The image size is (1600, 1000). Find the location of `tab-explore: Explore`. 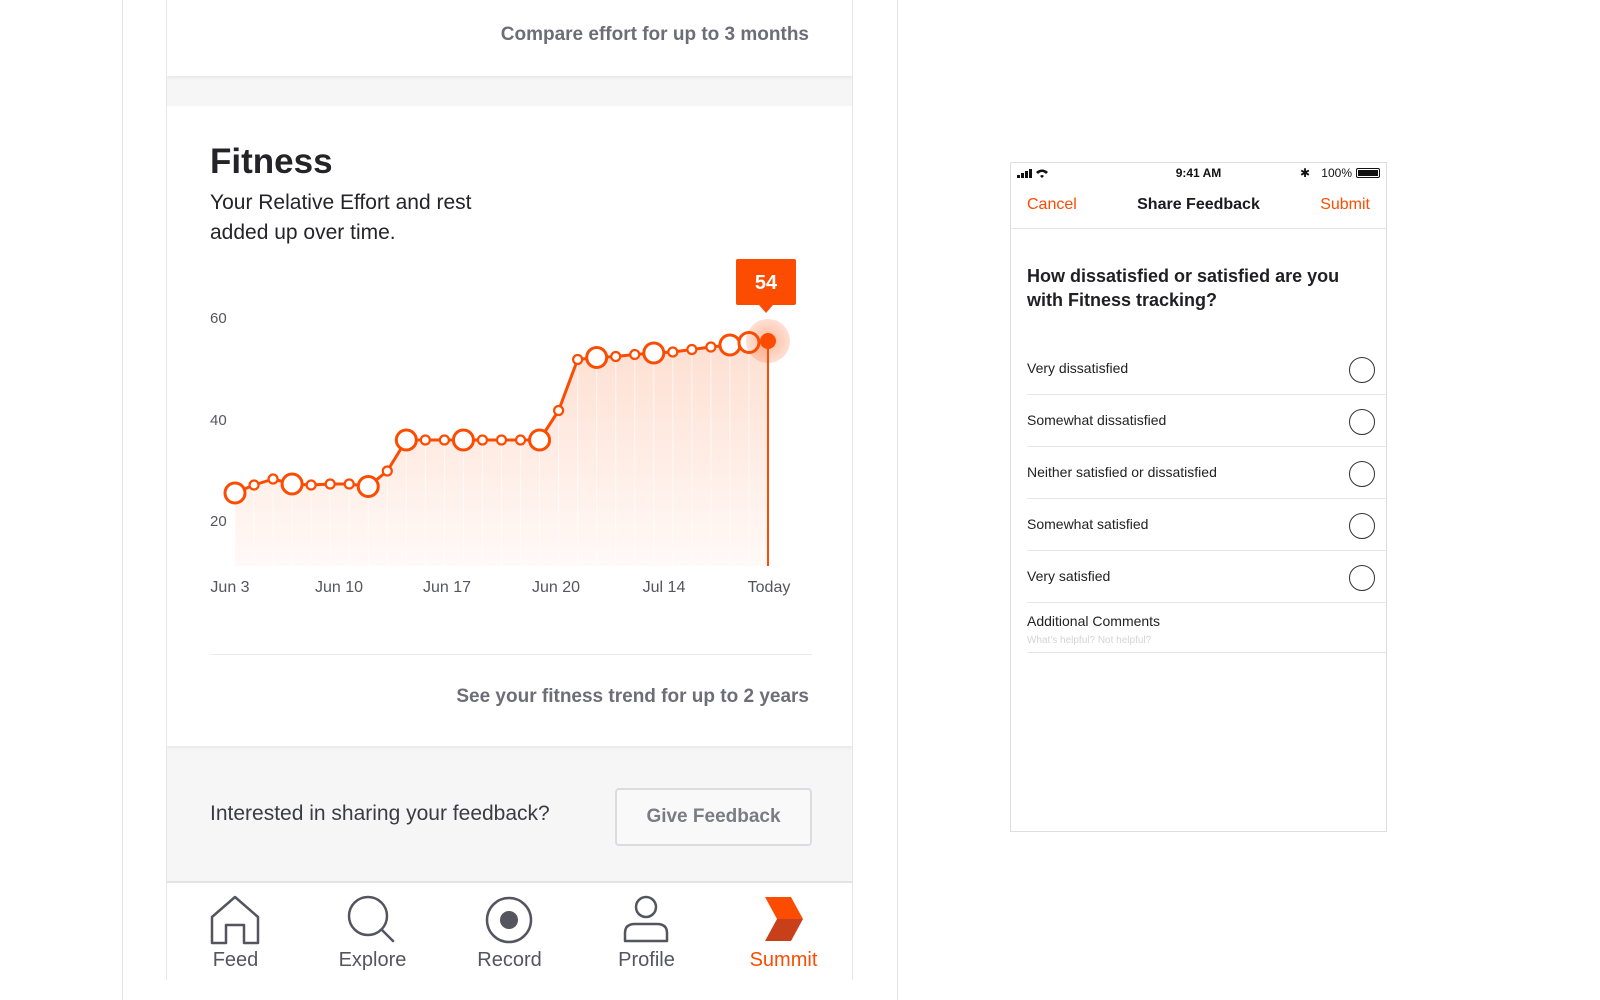

tab-explore: Explore is located at coordinates (372, 931).